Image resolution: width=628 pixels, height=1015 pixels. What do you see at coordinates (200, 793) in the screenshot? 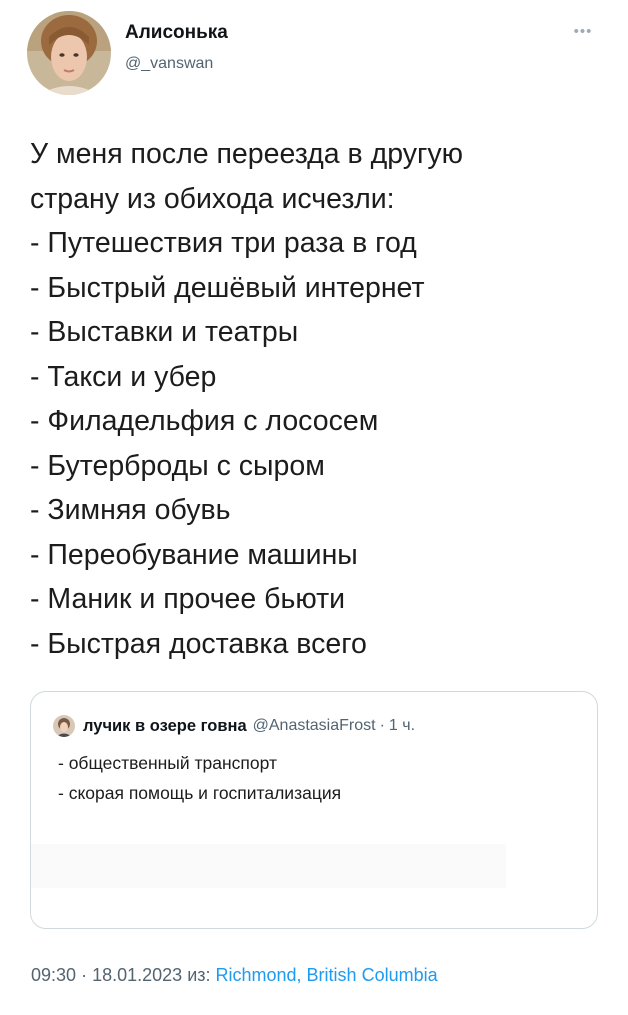
I see `quoted-tweet-line: - скорая помощь и госпитализация` at bounding box center [200, 793].